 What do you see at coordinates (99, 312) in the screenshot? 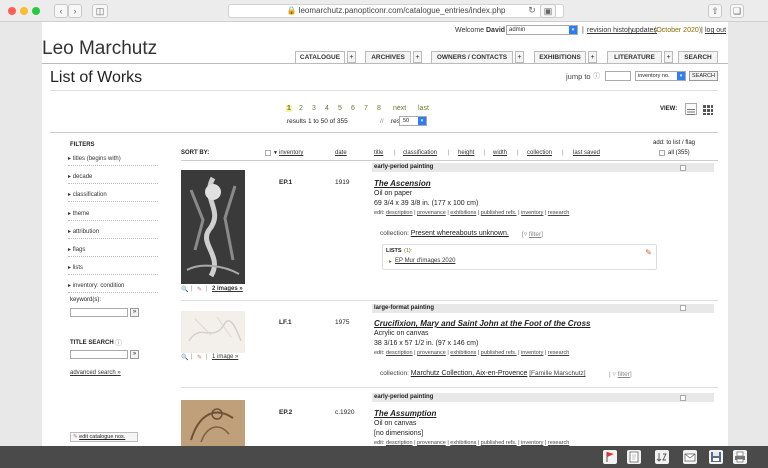
I see `keyword-input` at bounding box center [99, 312].